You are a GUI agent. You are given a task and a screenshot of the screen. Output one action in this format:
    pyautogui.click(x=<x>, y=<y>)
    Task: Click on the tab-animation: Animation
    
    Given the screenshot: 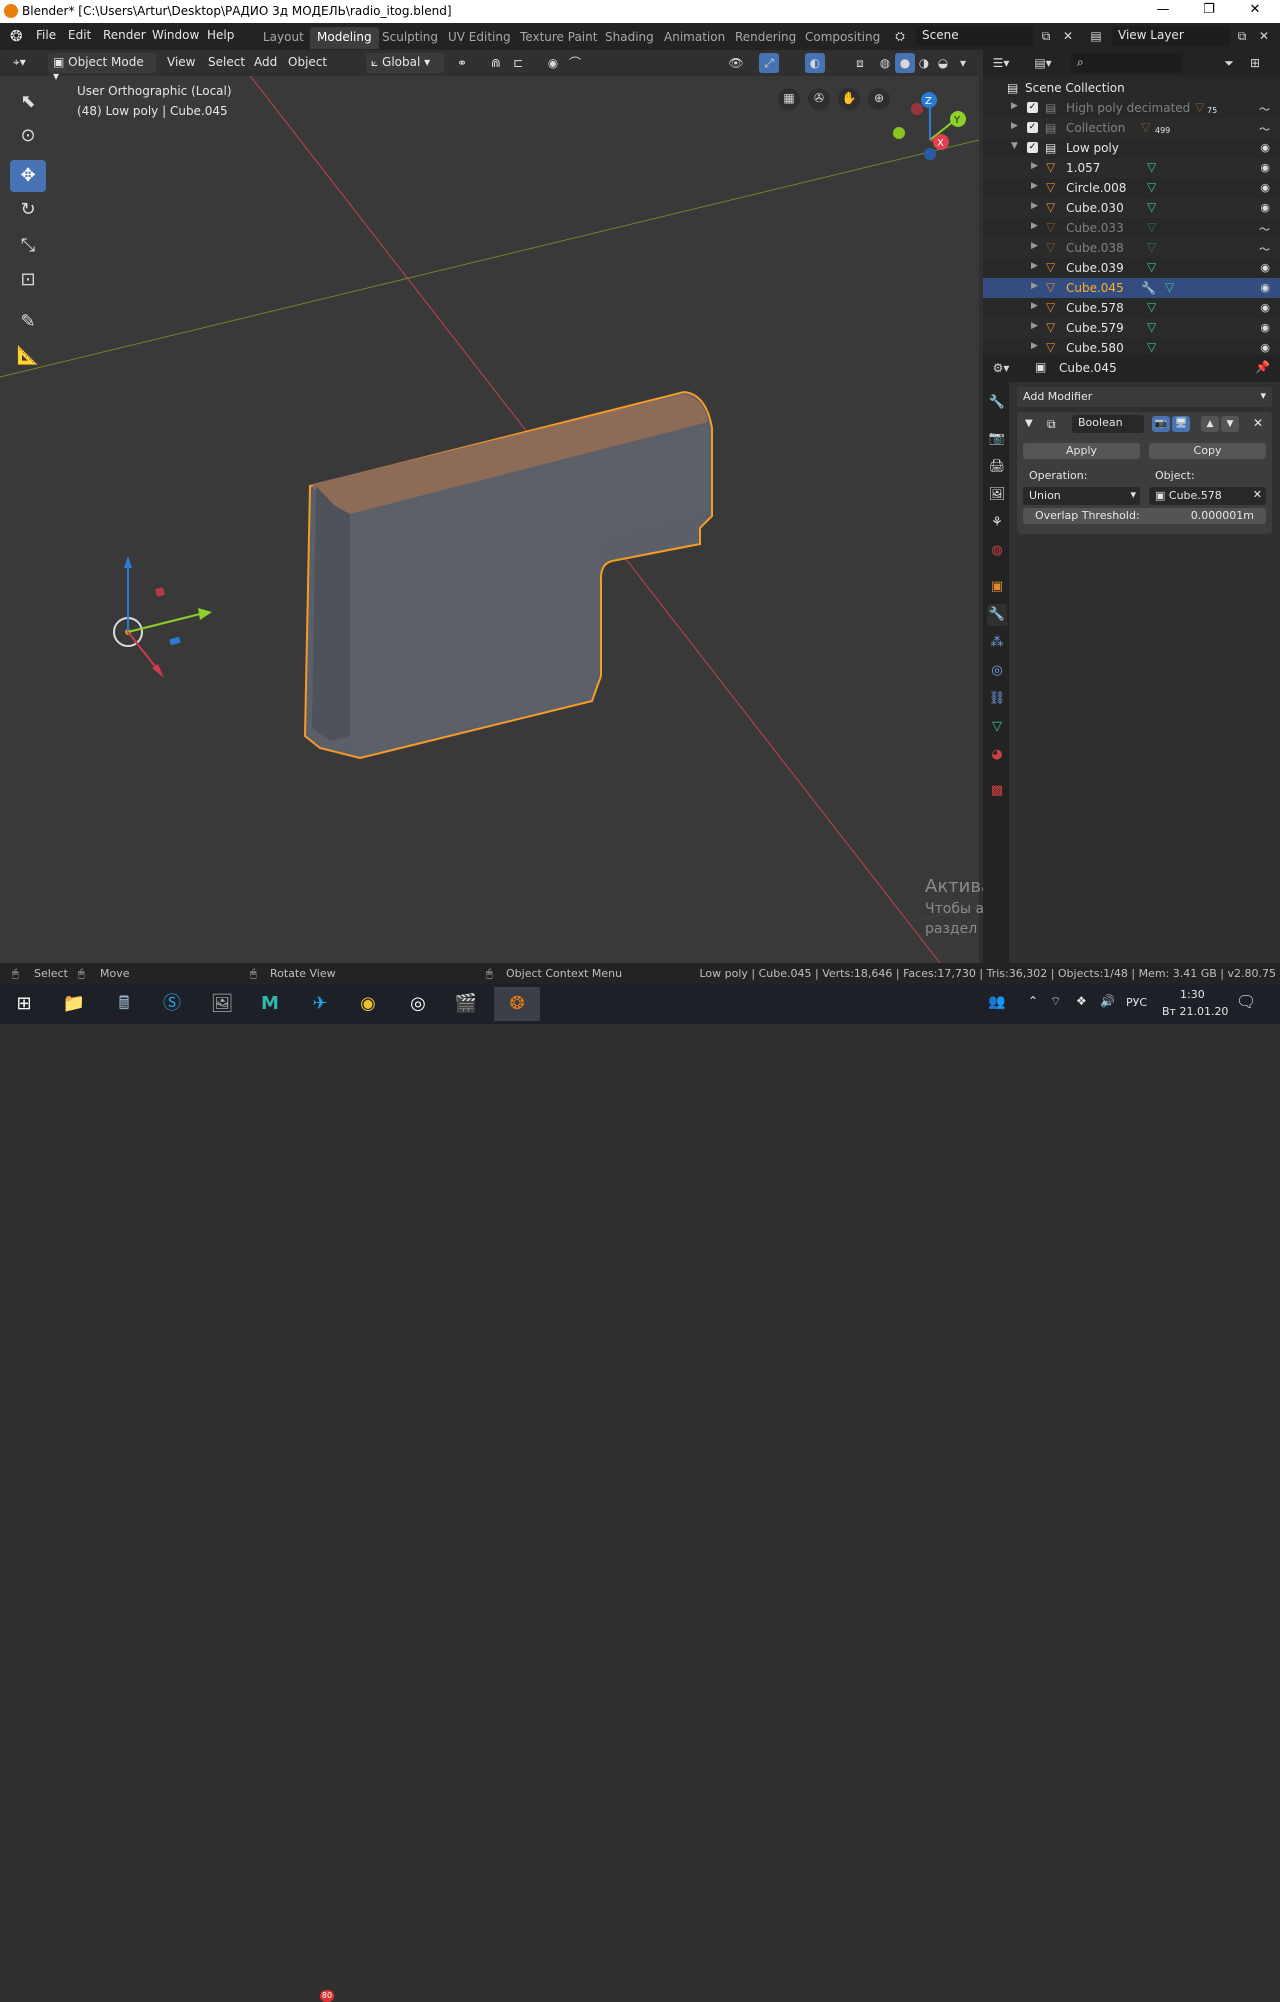 What is the action you would take?
    pyautogui.click(x=694, y=38)
    